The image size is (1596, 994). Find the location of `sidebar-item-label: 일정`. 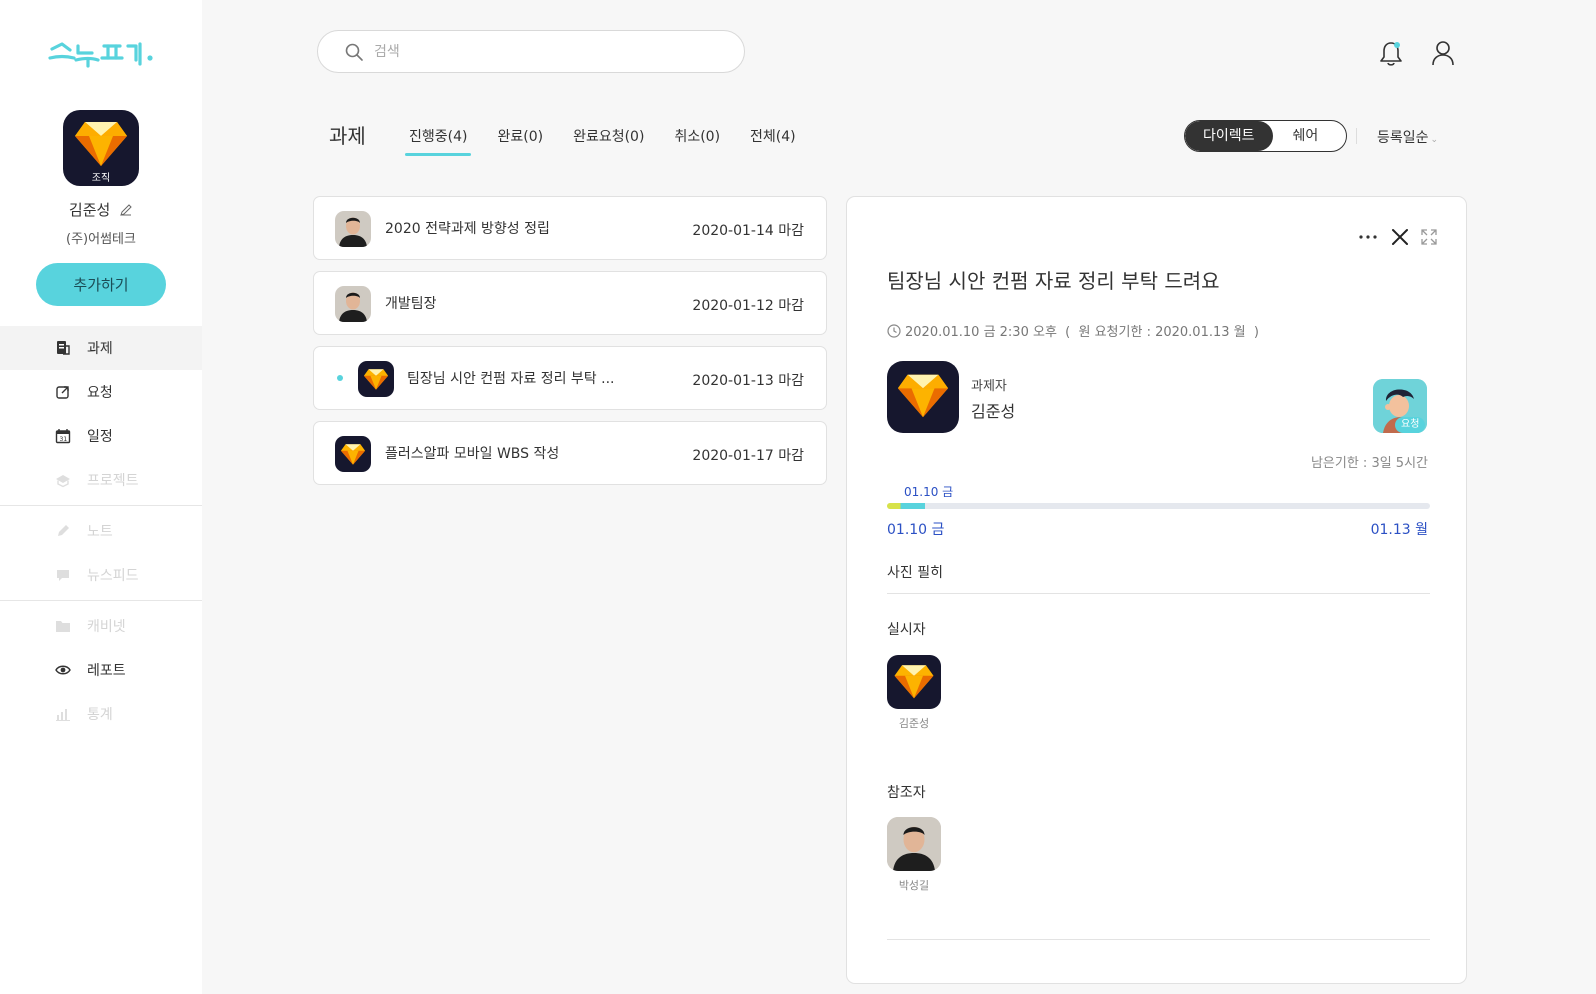

sidebar-item-label: 일정 is located at coordinates (100, 437).